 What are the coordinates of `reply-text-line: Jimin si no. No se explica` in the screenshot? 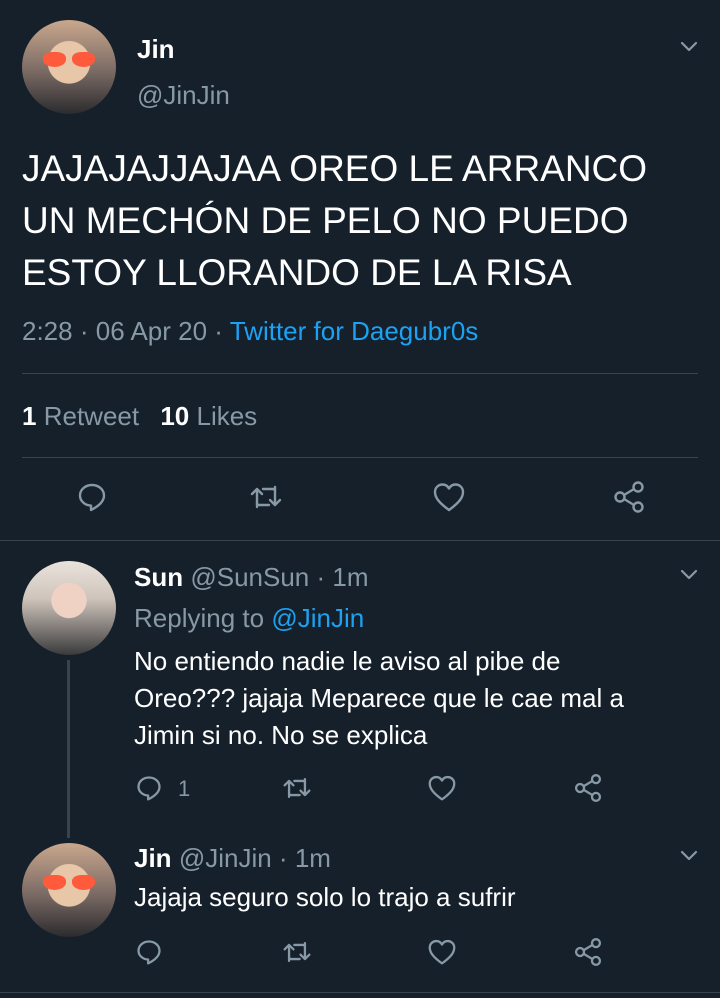 It's located at (281, 735).